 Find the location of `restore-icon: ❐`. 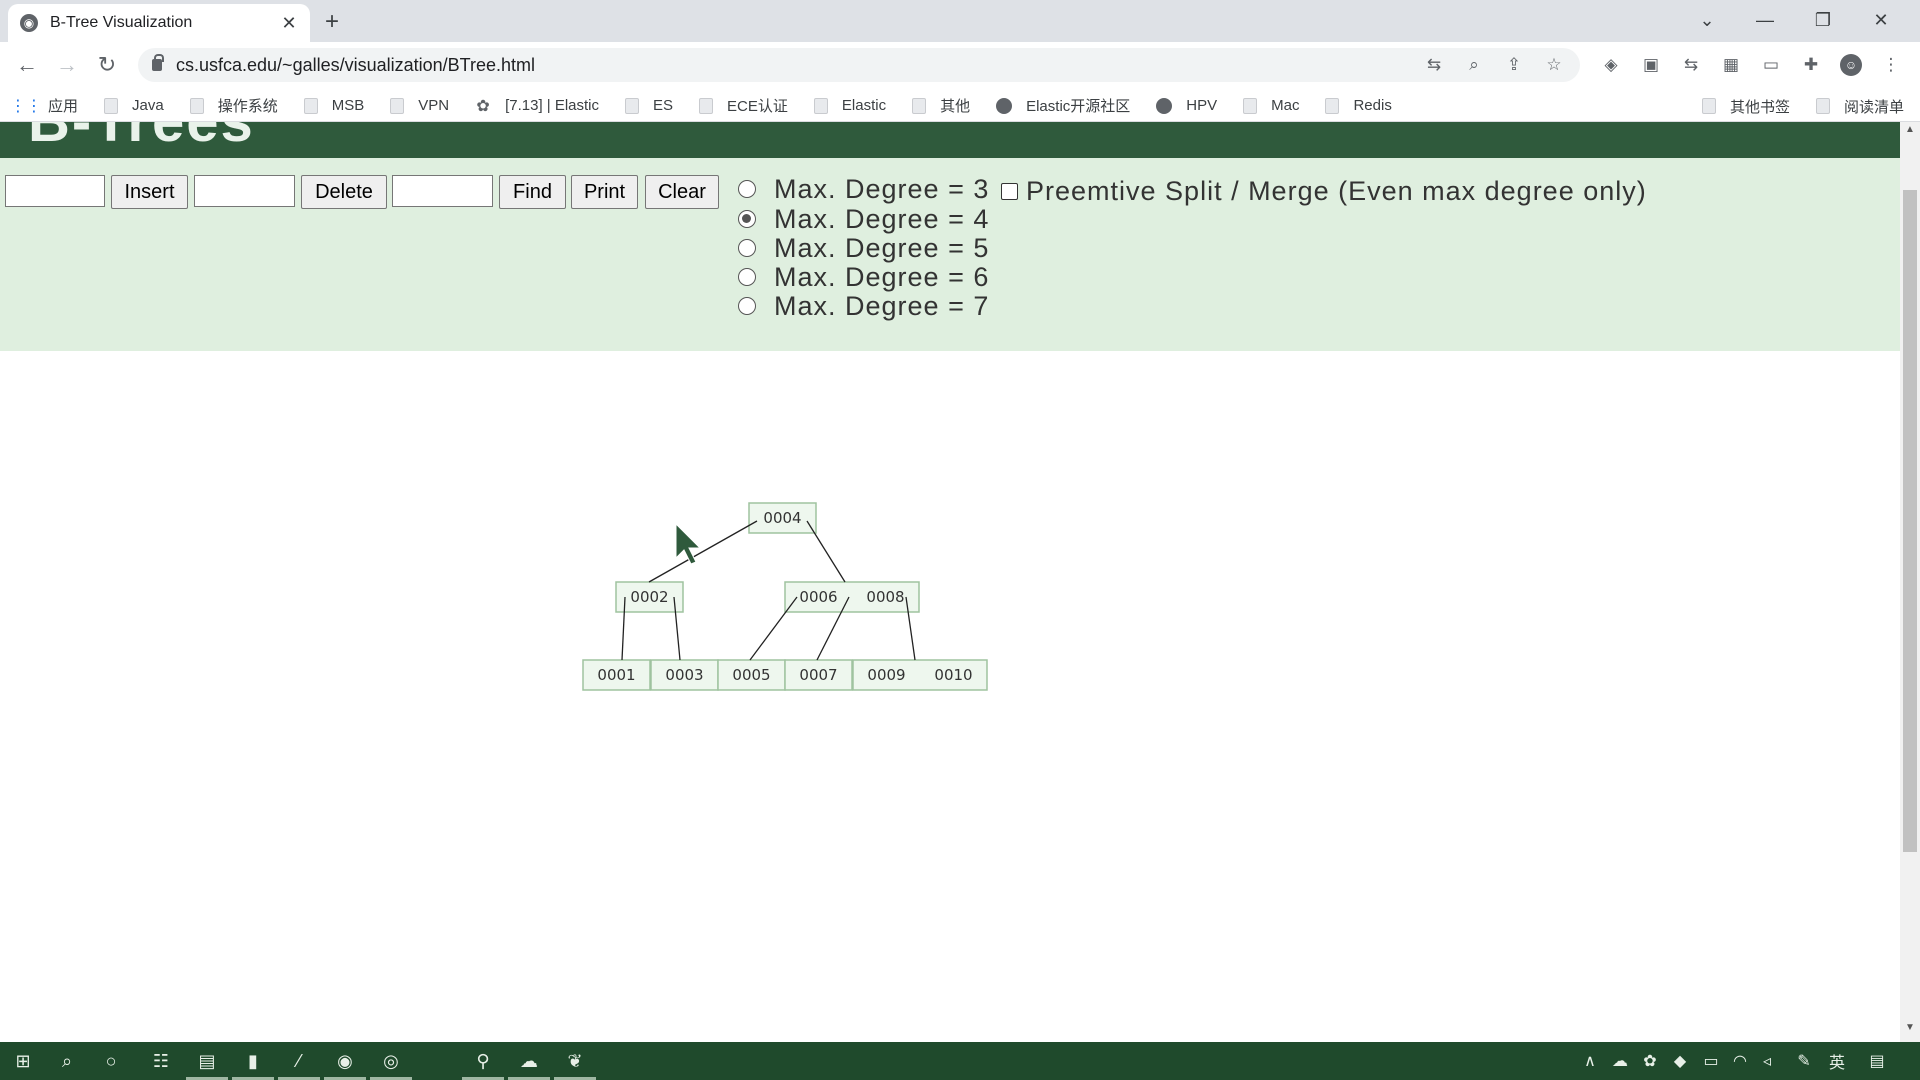

restore-icon: ❐ is located at coordinates (1823, 20).